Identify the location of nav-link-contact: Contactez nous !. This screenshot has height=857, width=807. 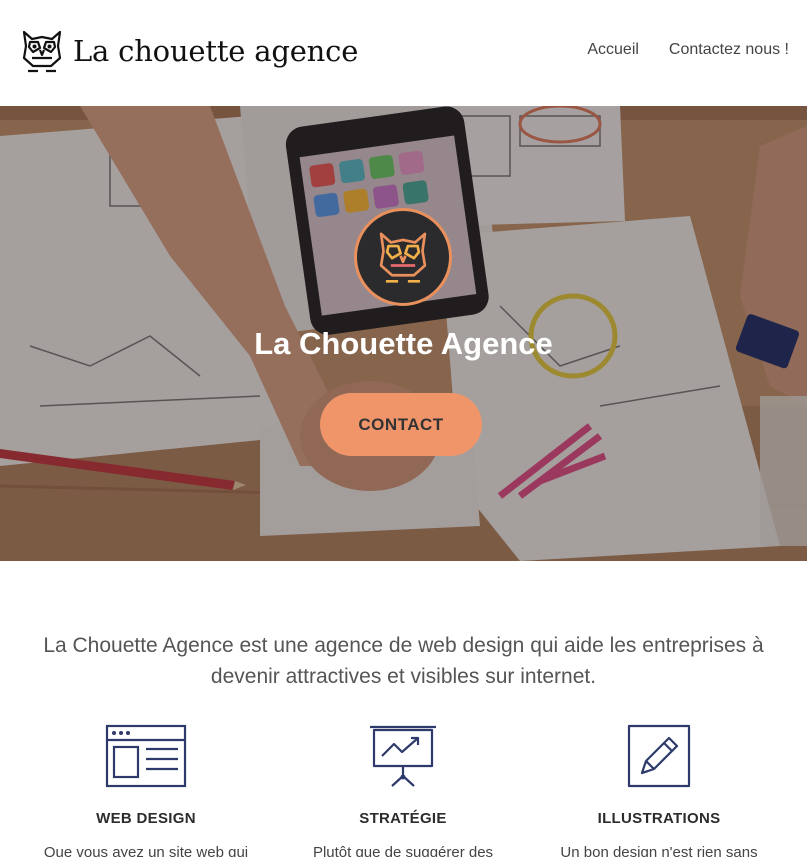
(729, 50).